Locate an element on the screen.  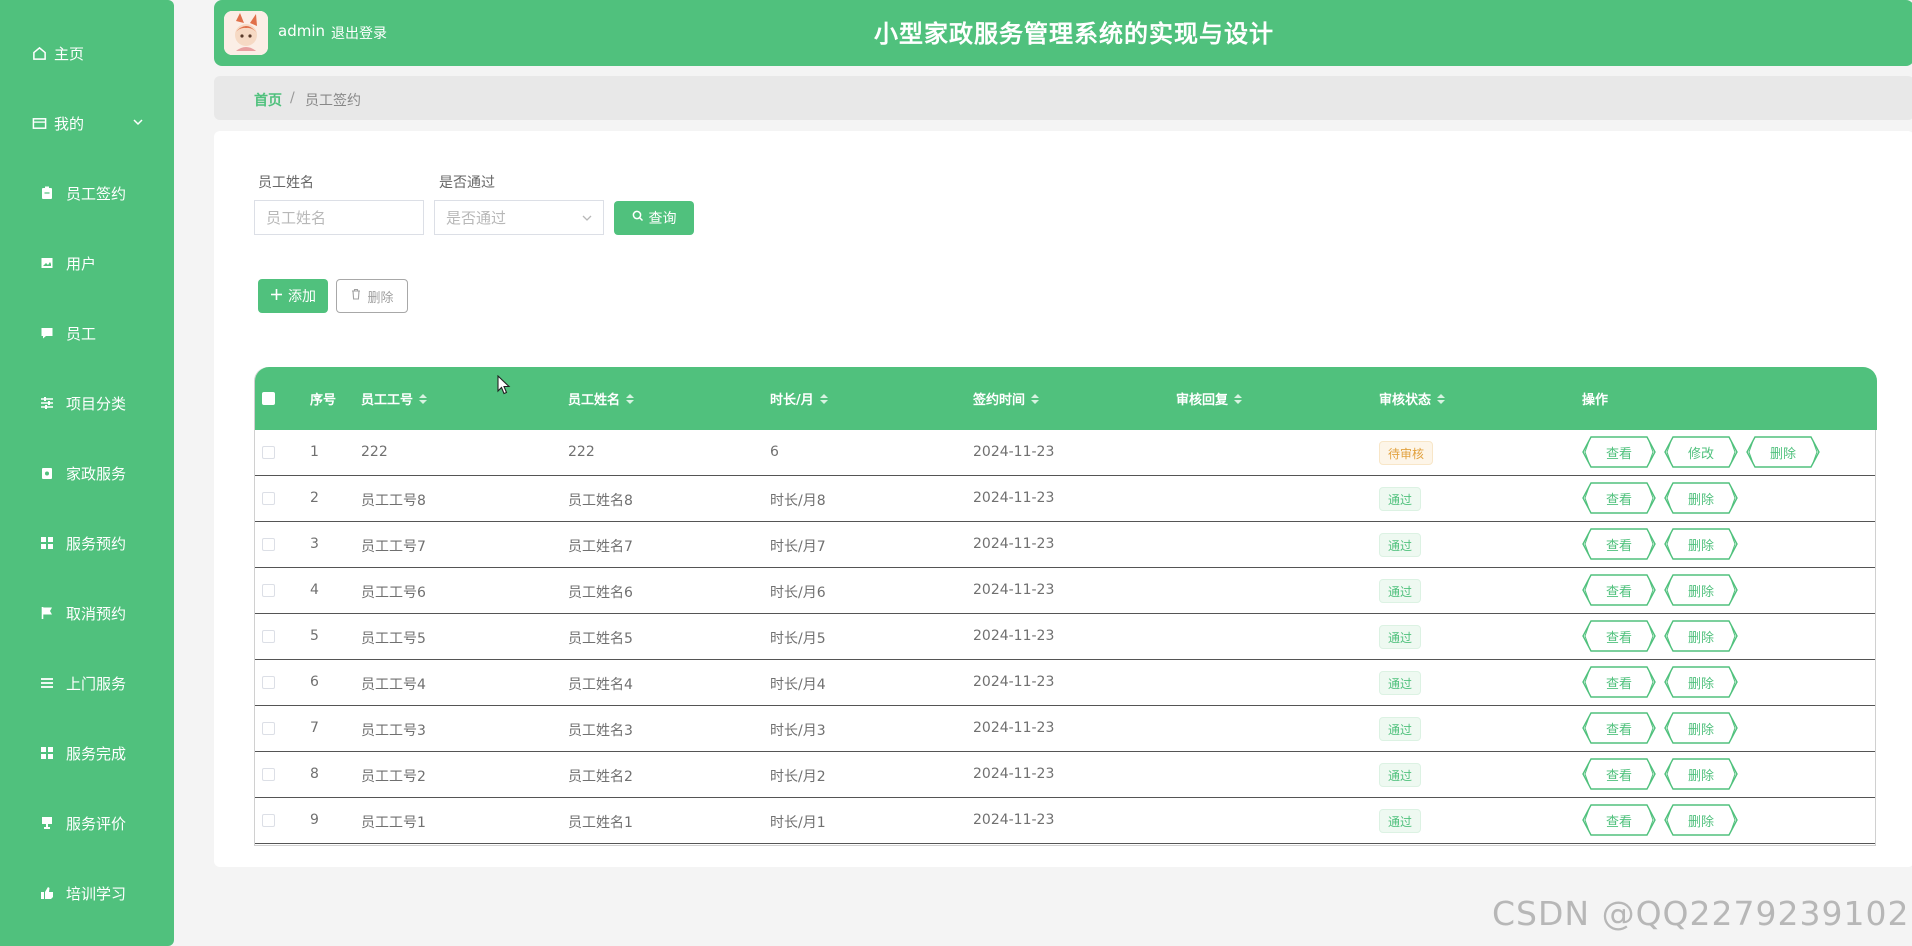
select-all-checkbox is located at coordinates (268, 398).